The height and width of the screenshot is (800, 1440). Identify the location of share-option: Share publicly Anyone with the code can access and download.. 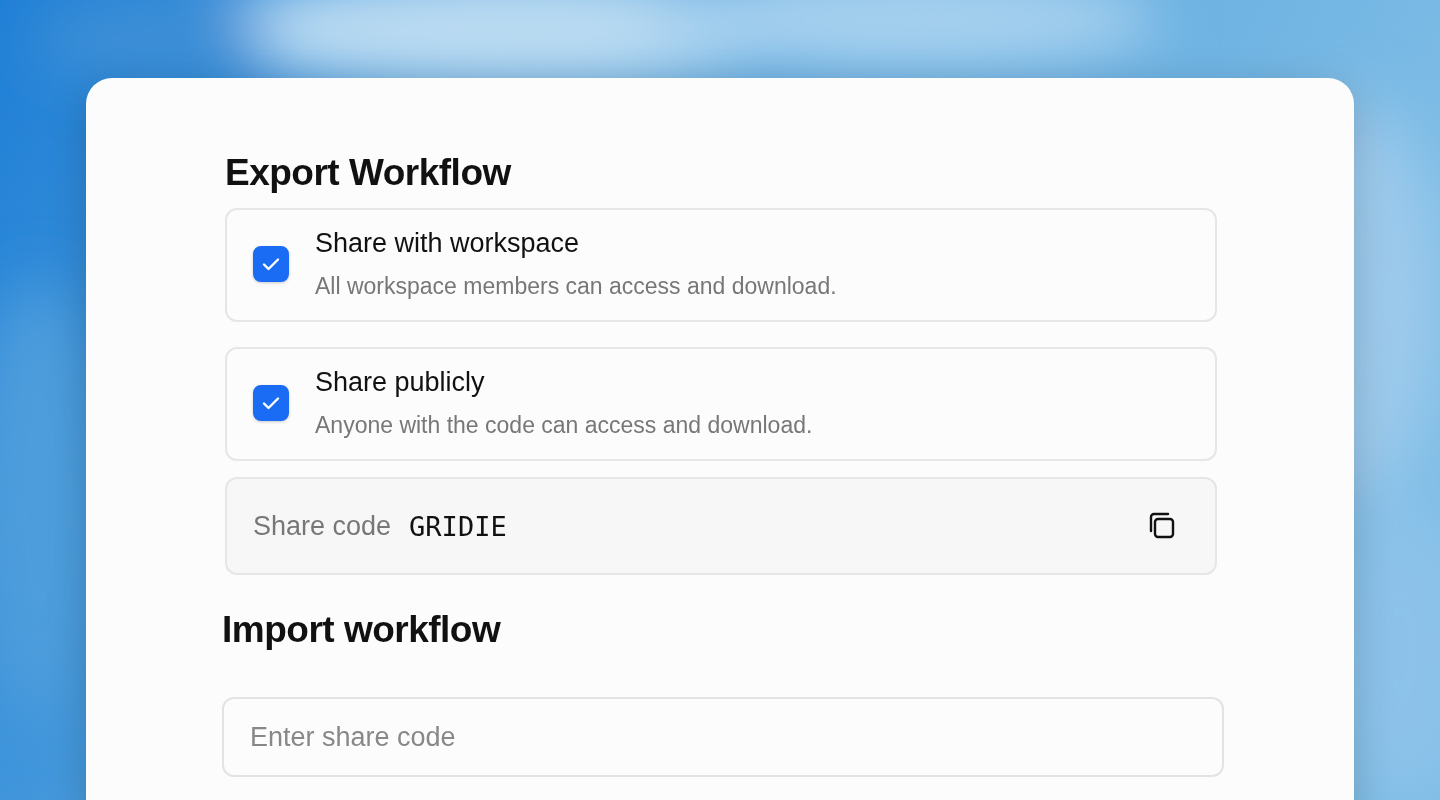
(721, 404).